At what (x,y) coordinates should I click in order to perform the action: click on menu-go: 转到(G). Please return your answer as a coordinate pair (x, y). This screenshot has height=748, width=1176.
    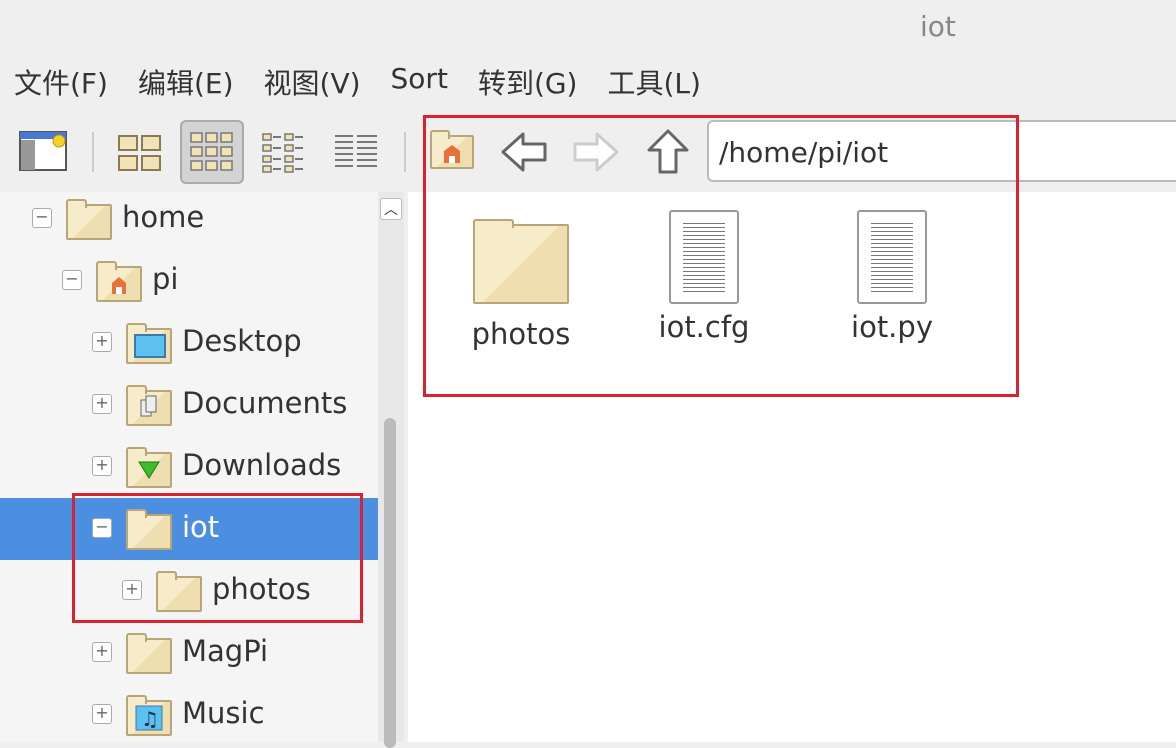
    Looking at the image, I should click on (528, 82).